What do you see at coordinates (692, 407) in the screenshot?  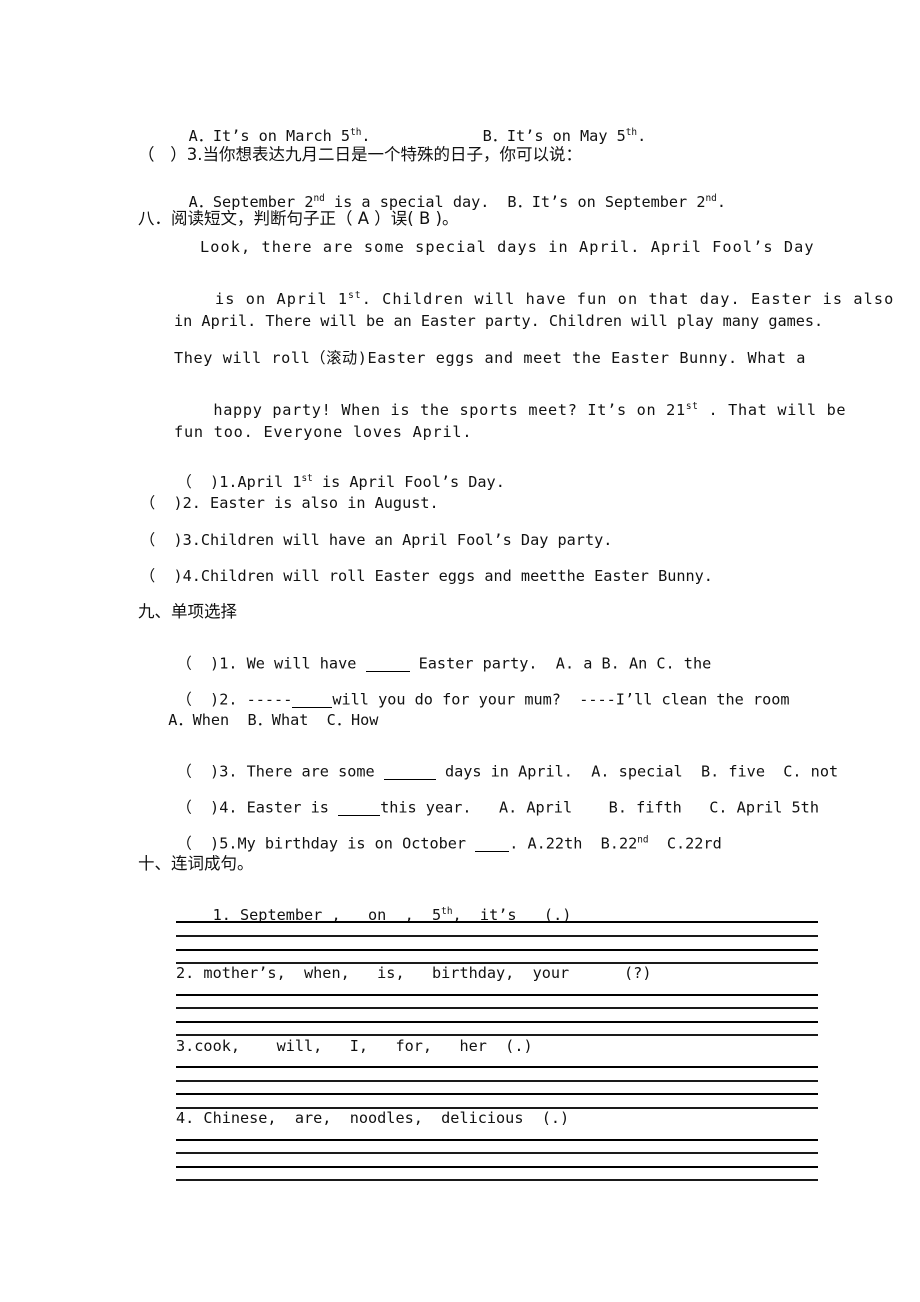 I see `passage-line-5-sup: st` at bounding box center [692, 407].